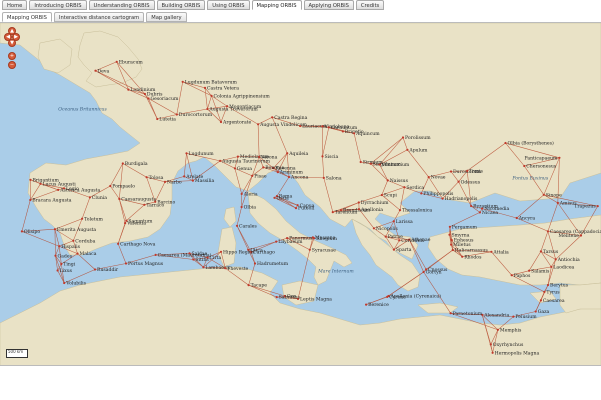  What do you see at coordinates (172, 183) in the screenshot?
I see `place-narbo: Narbo` at bounding box center [172, 183].